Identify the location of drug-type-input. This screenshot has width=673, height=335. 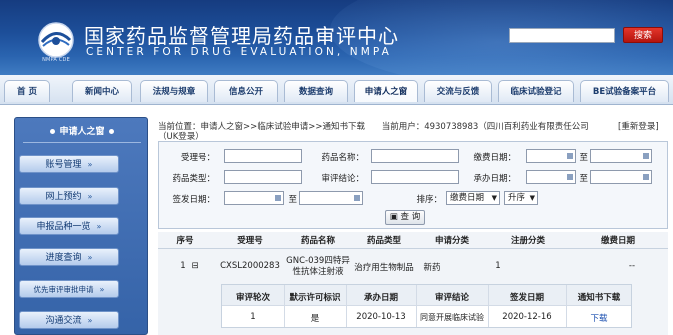
(263, 177).